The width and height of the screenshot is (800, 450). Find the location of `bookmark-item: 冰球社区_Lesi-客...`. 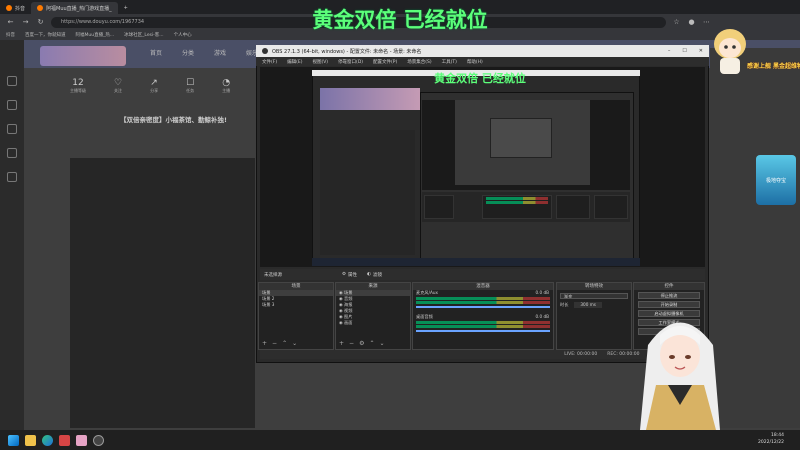

bookmark-item: 冰球社区_Lesi-客... is located at coordinates (143, 35).